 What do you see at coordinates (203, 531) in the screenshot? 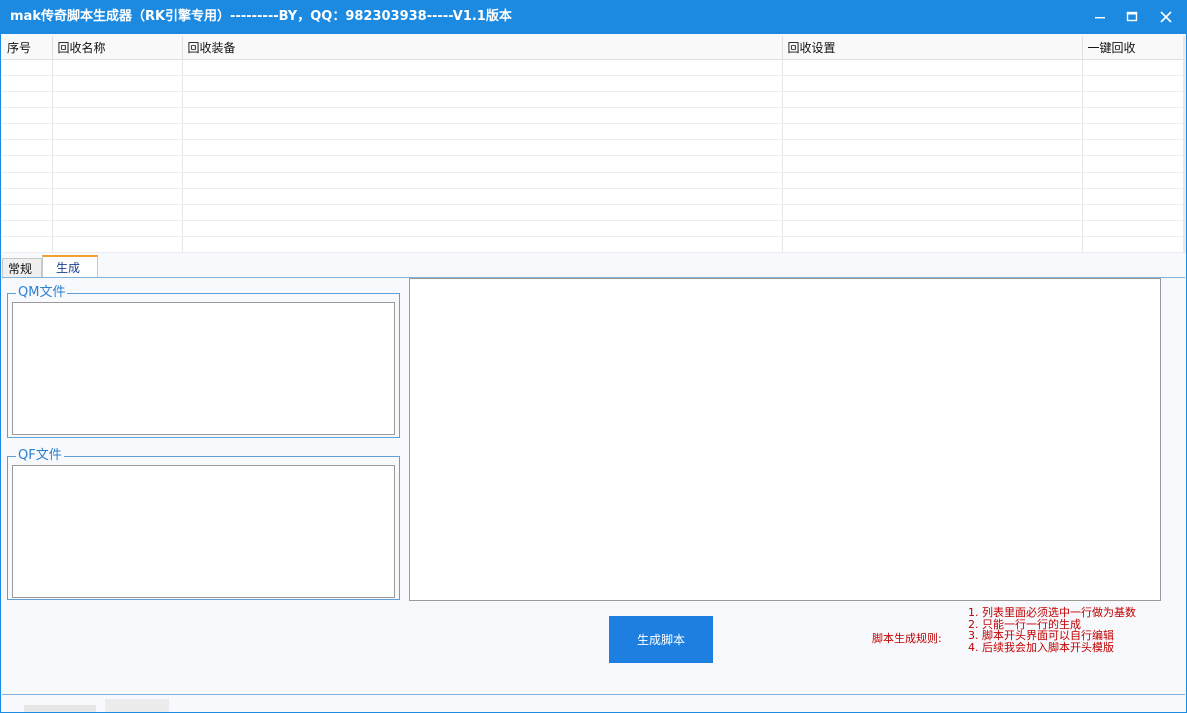
I see `qf-file-textarea` at bounding box center [203, 531].